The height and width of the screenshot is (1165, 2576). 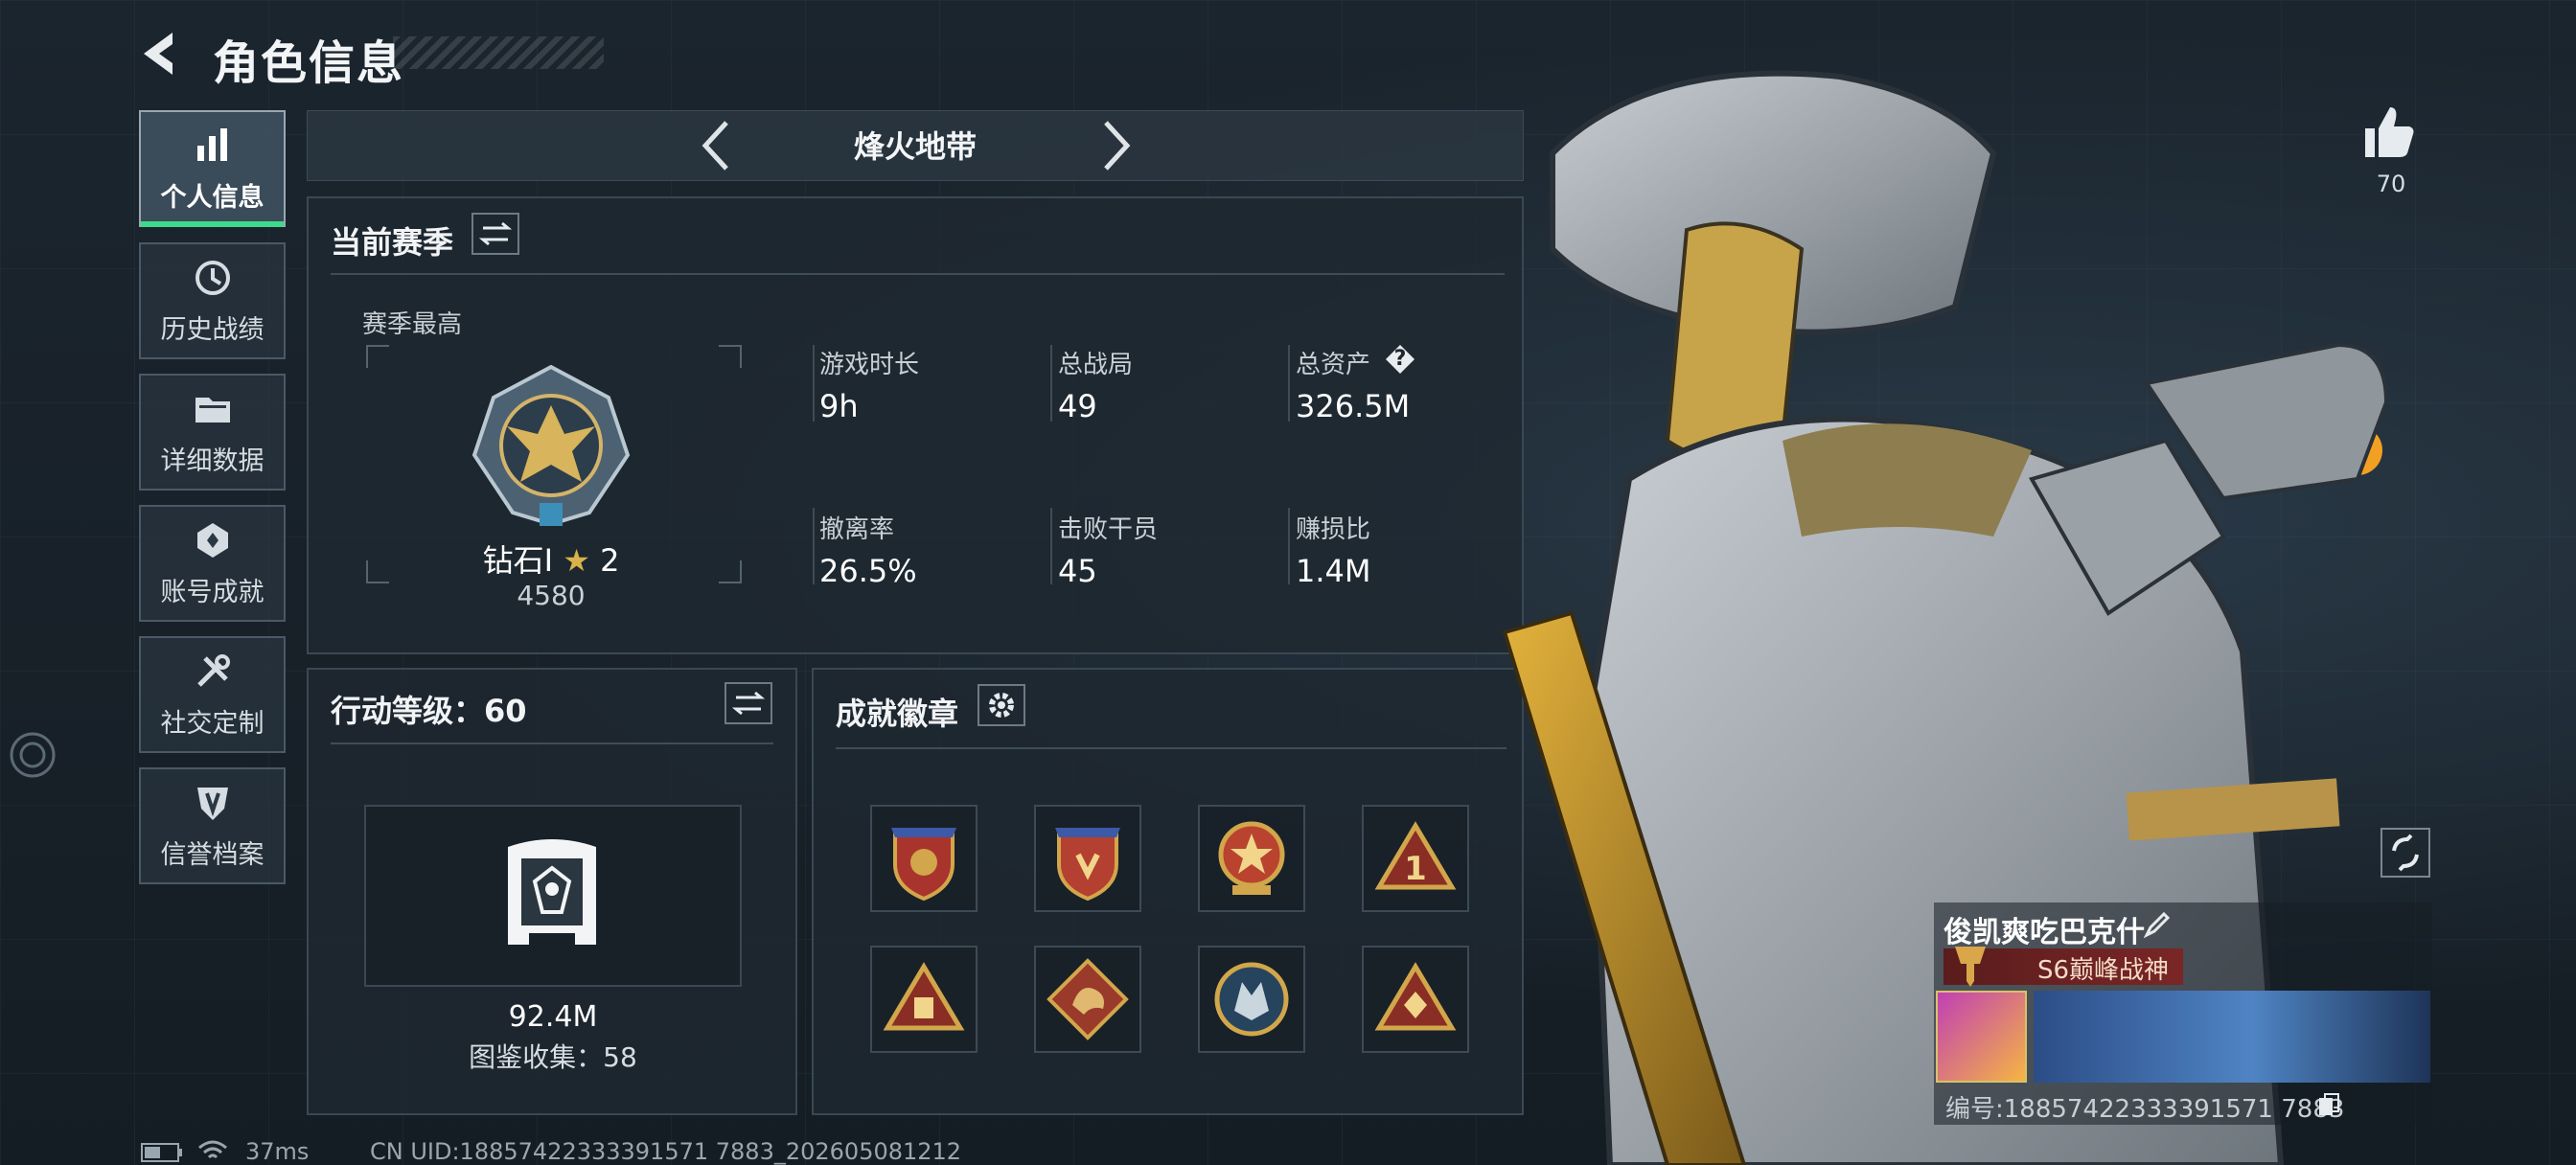 I want to click on sidebar-item-credit-file: 信誉档案, so click(x=212, y=825).